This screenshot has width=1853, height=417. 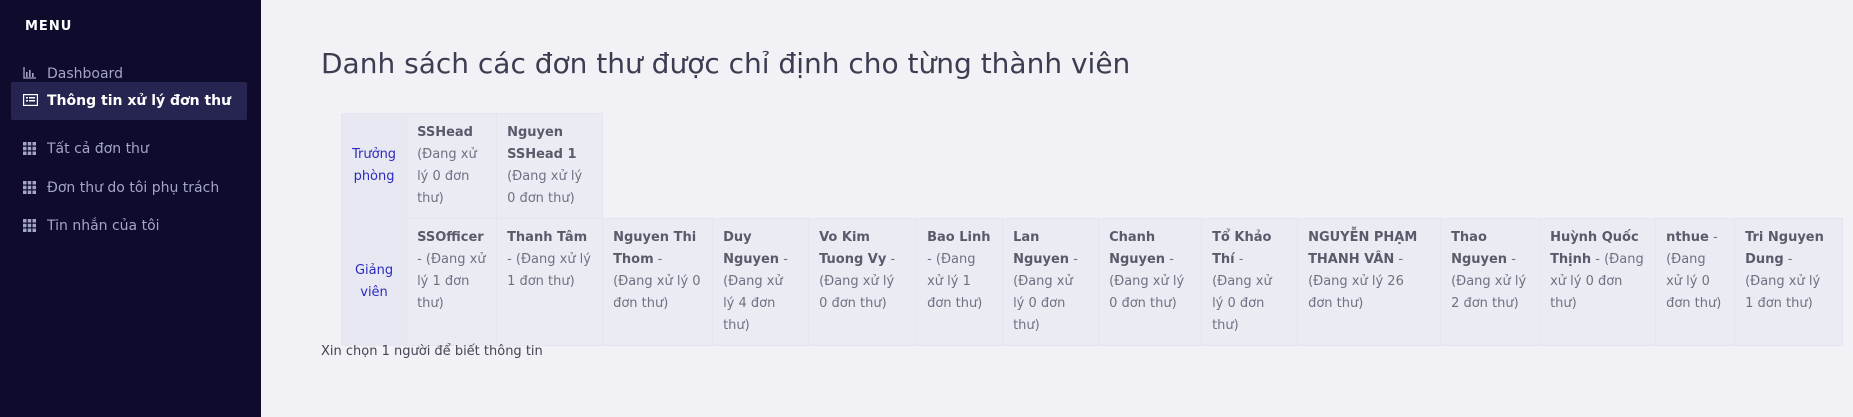 I want to click on menu-label: MENU, so click(x=49, y=26).